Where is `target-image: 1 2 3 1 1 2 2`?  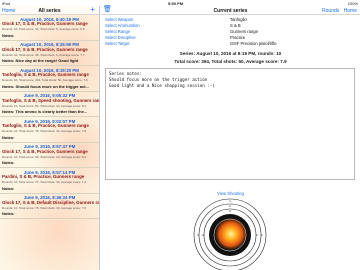 target-image: 1 2 3 1 1 2 2 is located at coordinates (230, 234).